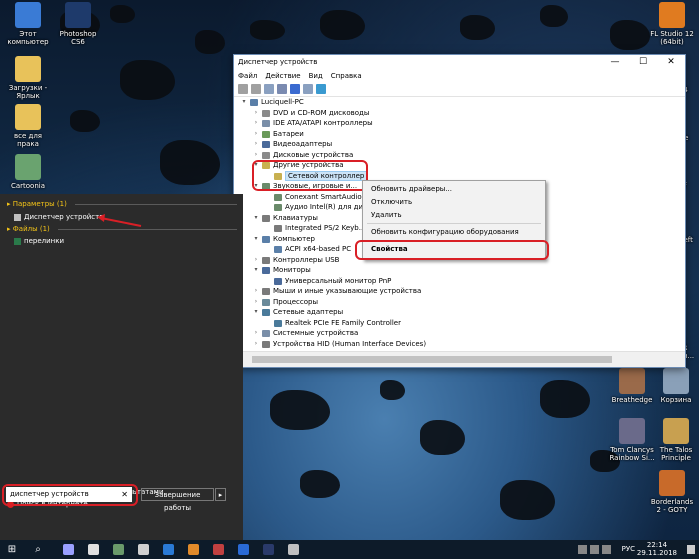 The image size is (699, 559). I want to click on help-icon, so click(295, 89).